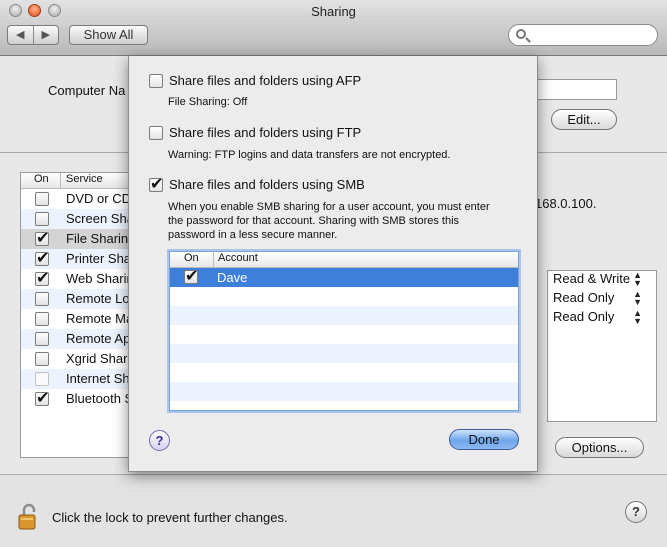  I want to click on smb-label: Share files and folders using SMB, so click(267, 184).